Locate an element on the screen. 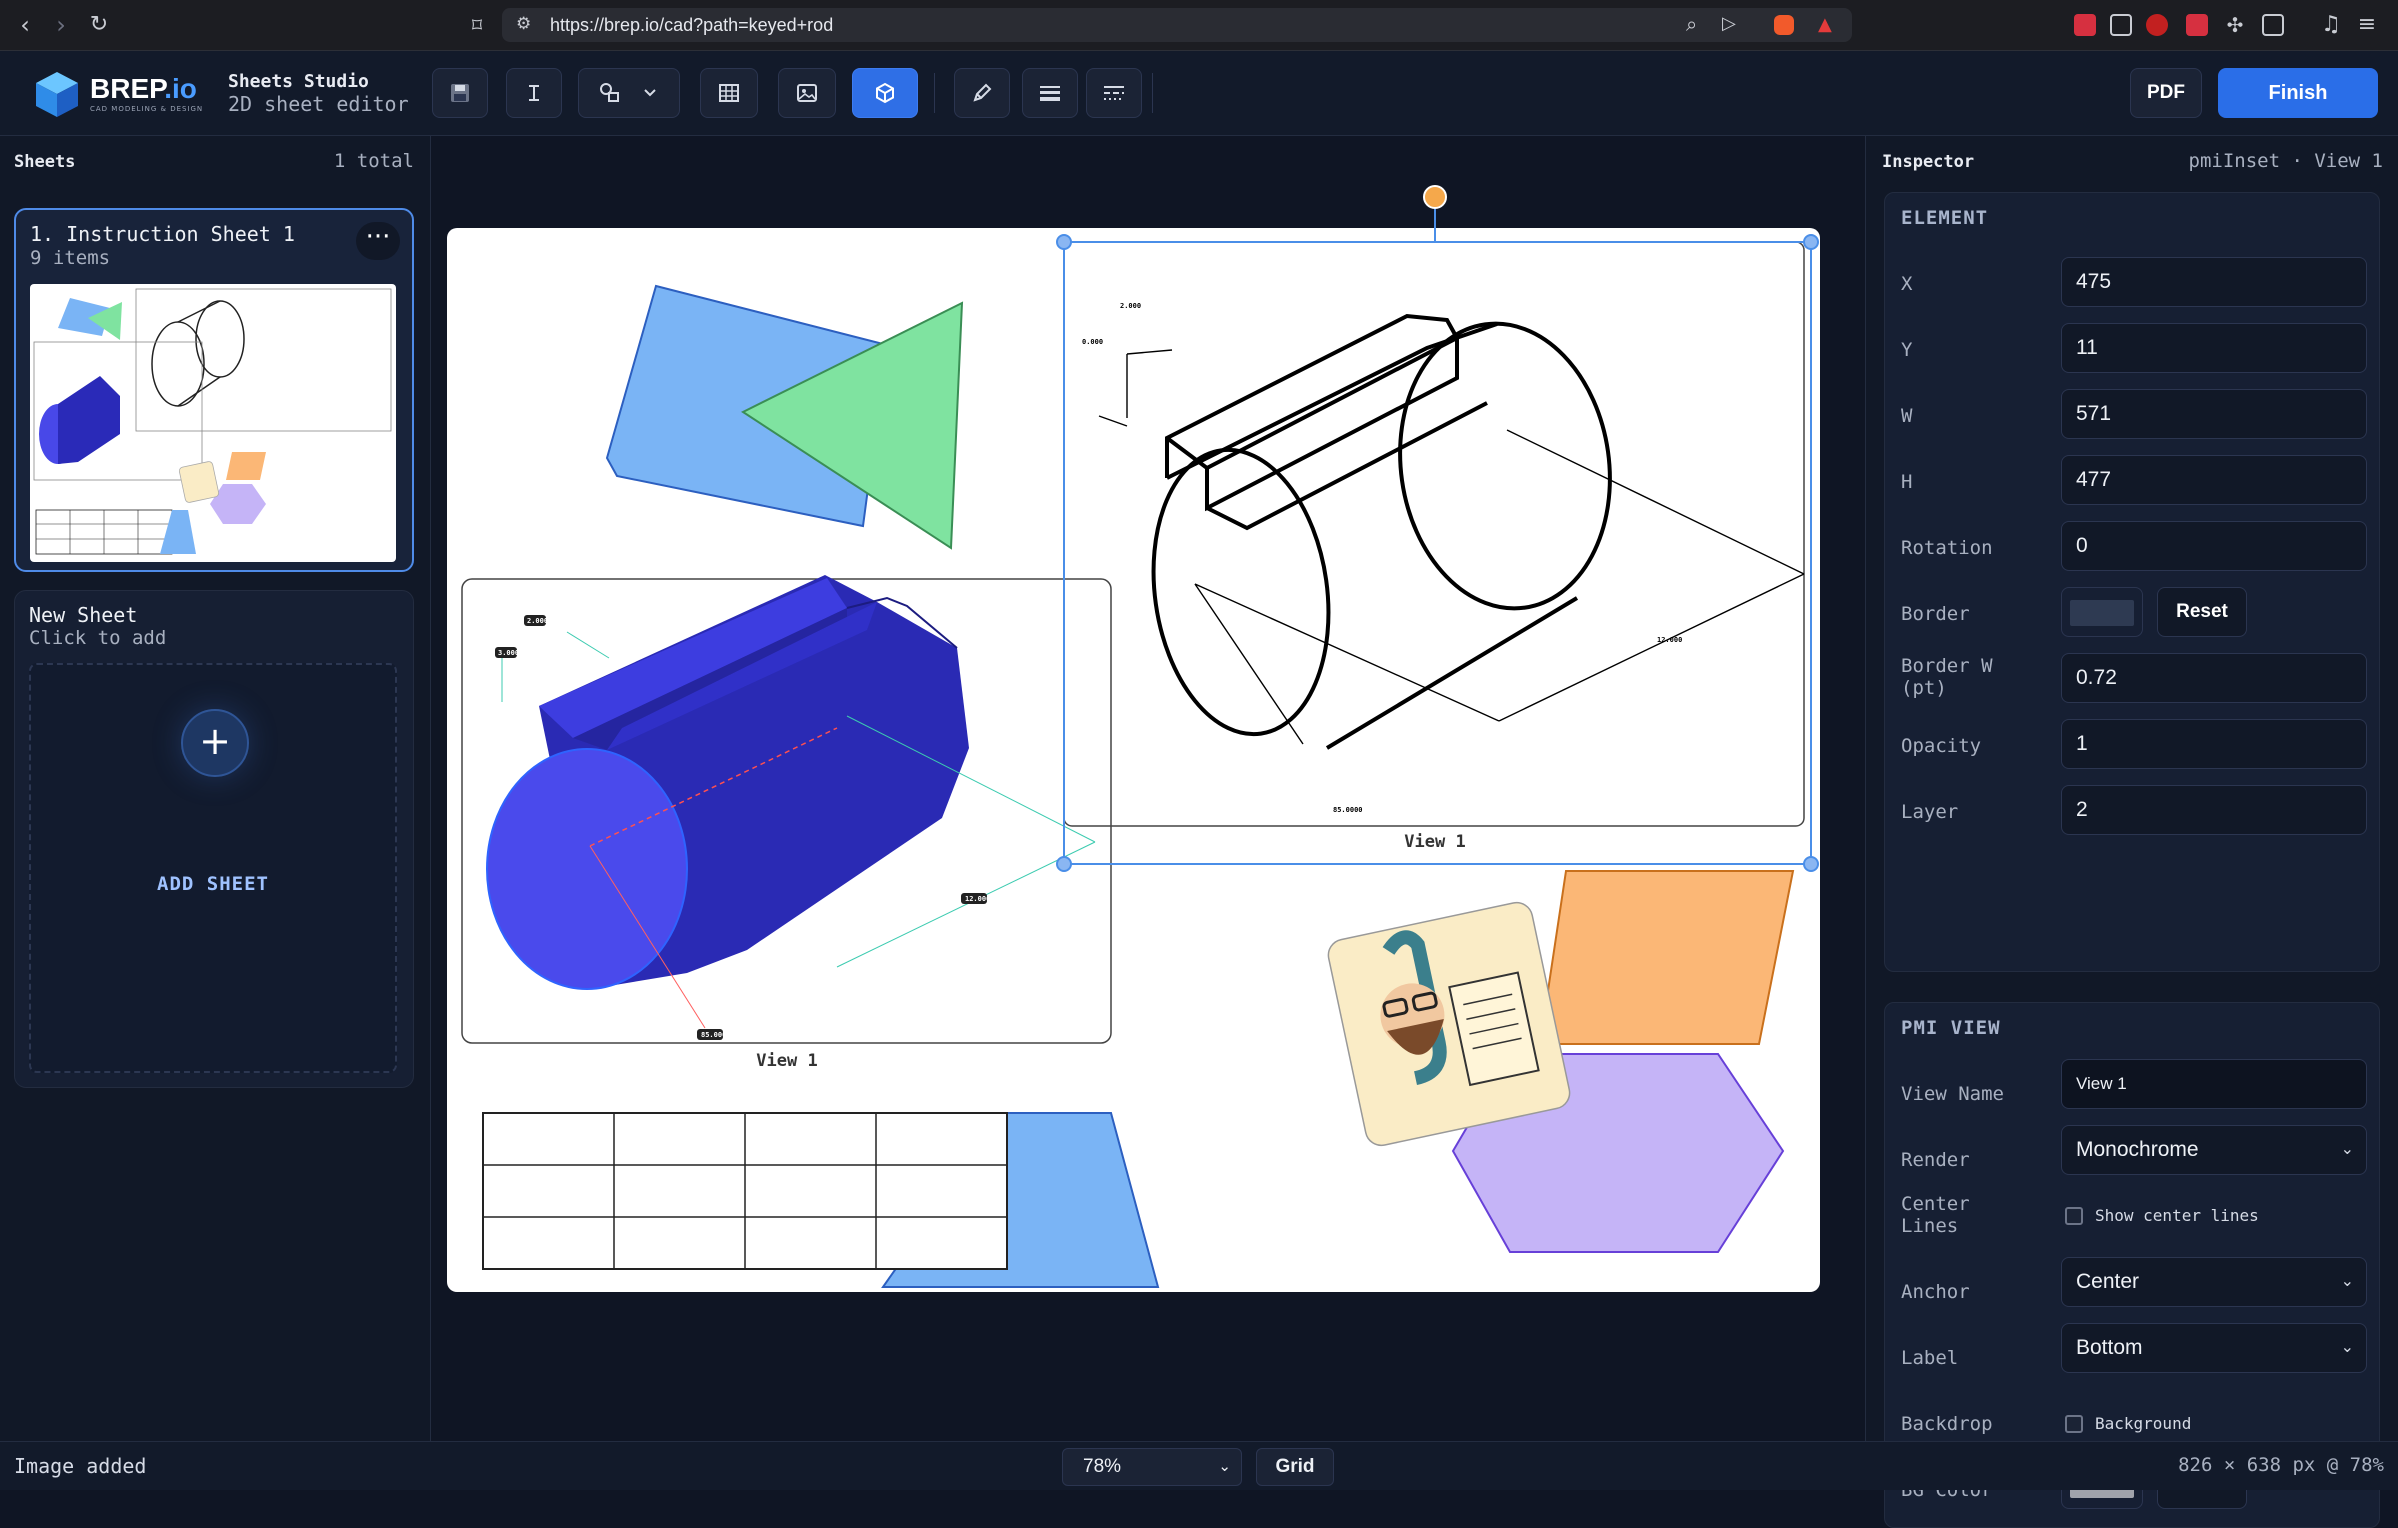 Image resolution: width=2398 pixels, height=1528 pixels. studio-subtitle: 2D sheet editor is located at coordinates (318, 104).